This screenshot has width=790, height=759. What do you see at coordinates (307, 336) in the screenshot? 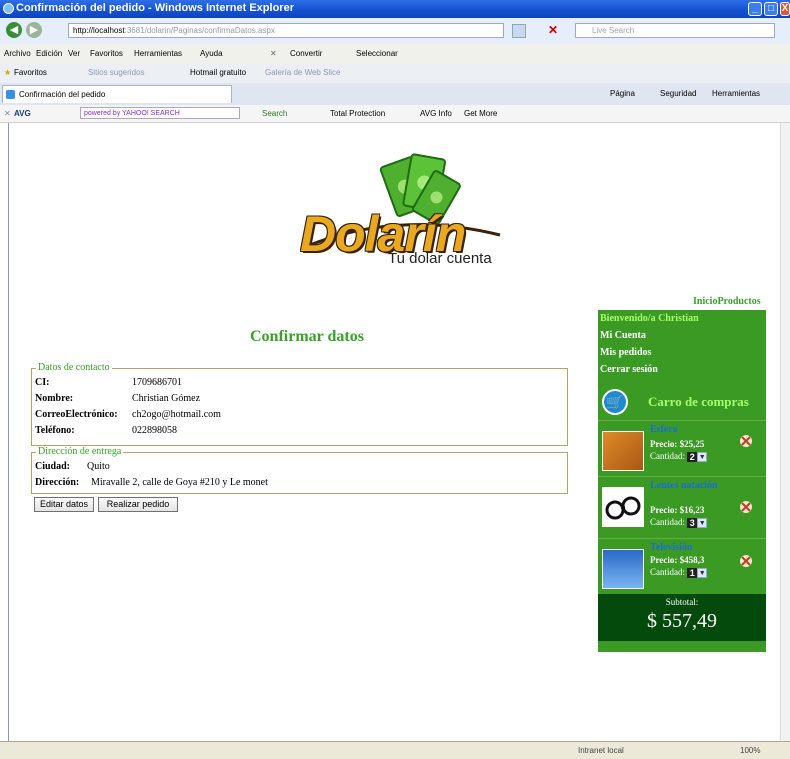
I see `page-title: Confirmar datos` at bounding box center [307, 336].